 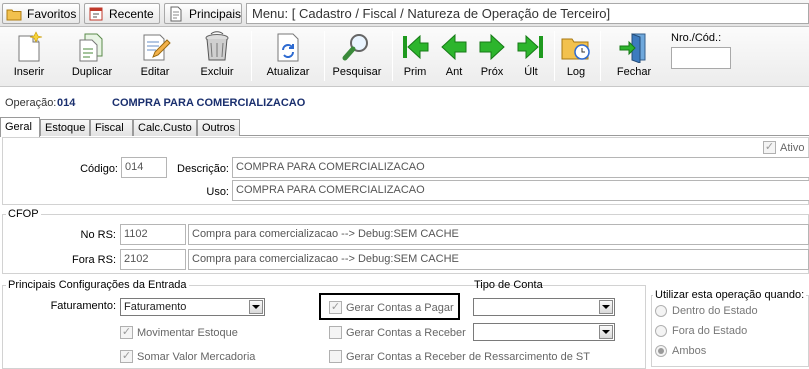 What do you see at coordinates (531, 72) in the screenshot?
I see `ult-label: Últ` at bounding box center [531, 72].